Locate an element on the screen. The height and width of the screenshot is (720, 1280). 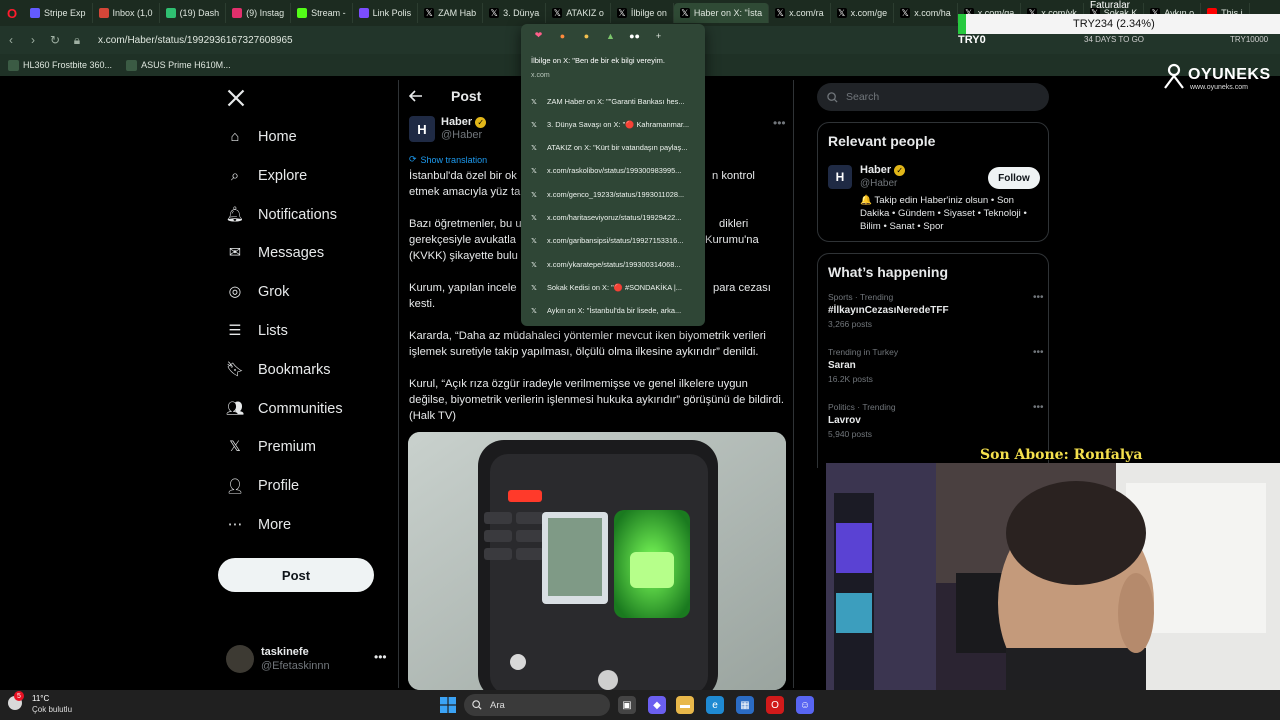
trend-item: Politics · Trending Lavrov 5,940 posts ••• is located at coordinates (936, 420).